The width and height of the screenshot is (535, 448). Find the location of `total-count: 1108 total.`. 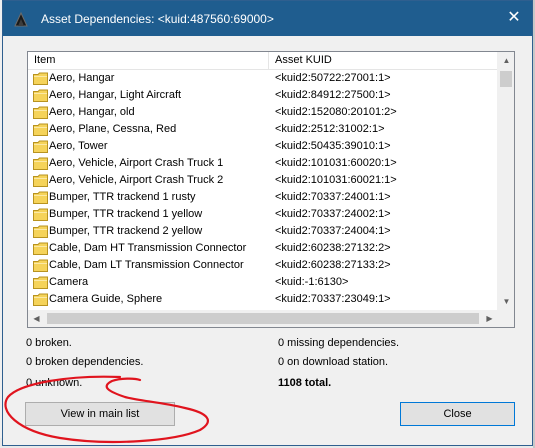

total-count: 1108 total. is located at coordinates (305, 383).